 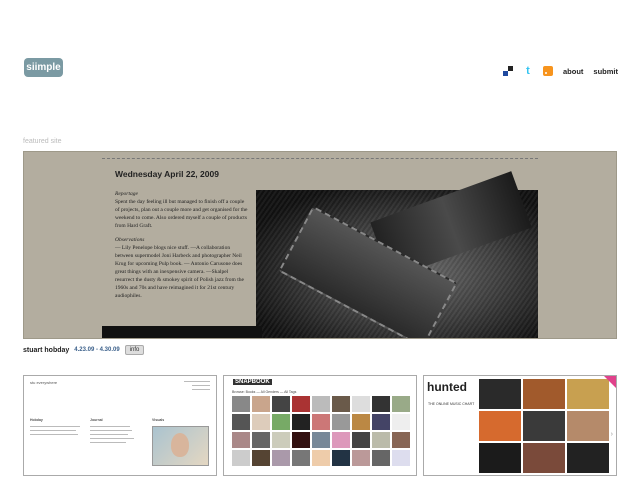 I want to click on top-nav: t about submit, so click(x=560, y=71).